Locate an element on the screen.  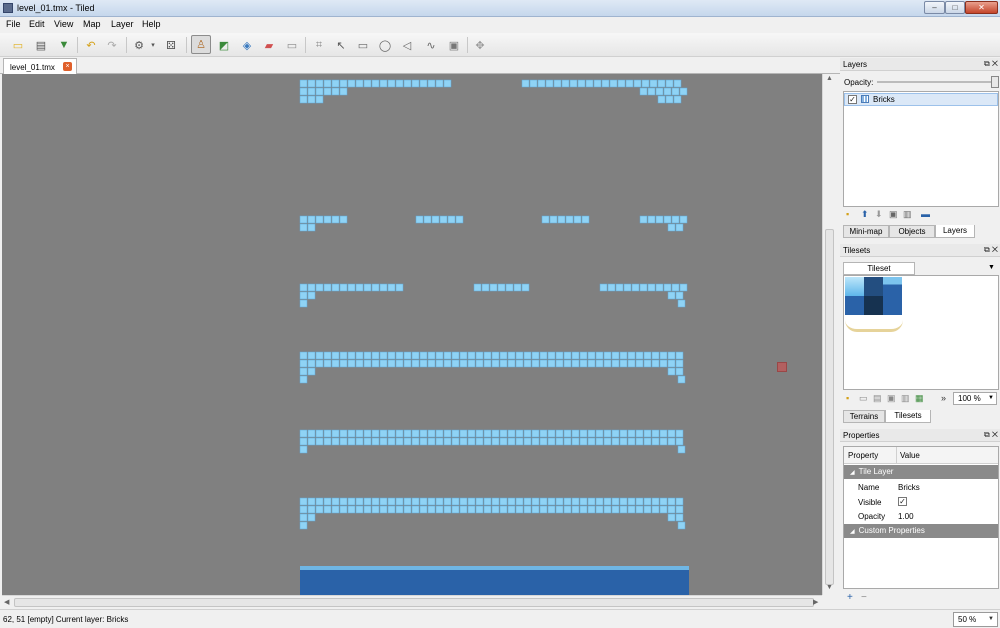
eraser-icon: ▰ is located at coordinates (269, 45).